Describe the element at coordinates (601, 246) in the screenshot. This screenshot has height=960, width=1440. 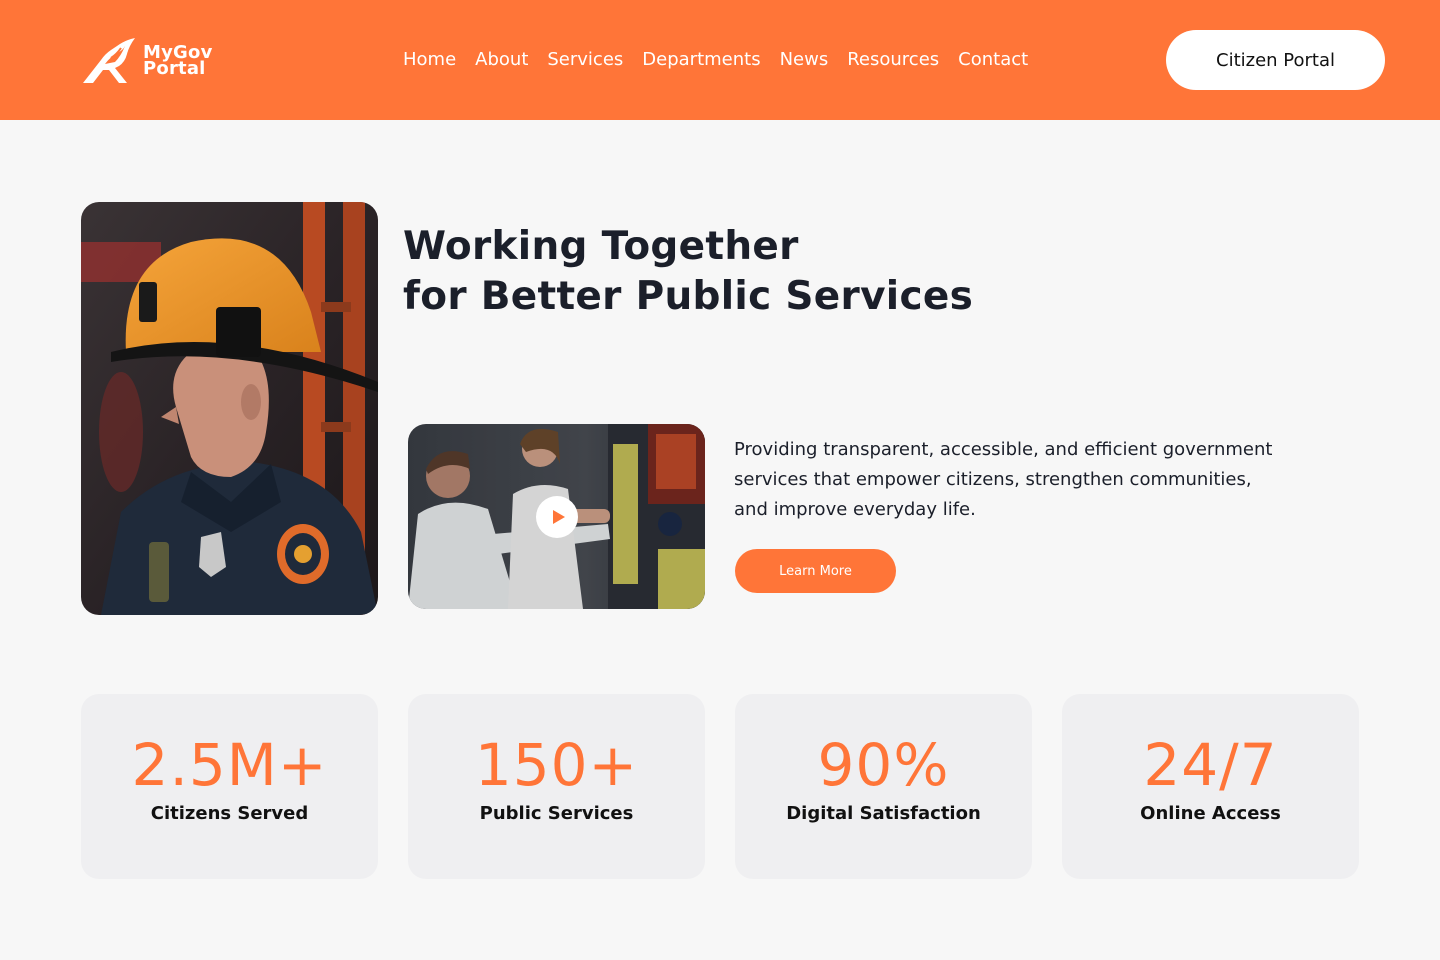
I see `hero-title-line1: Working Together` at that location.